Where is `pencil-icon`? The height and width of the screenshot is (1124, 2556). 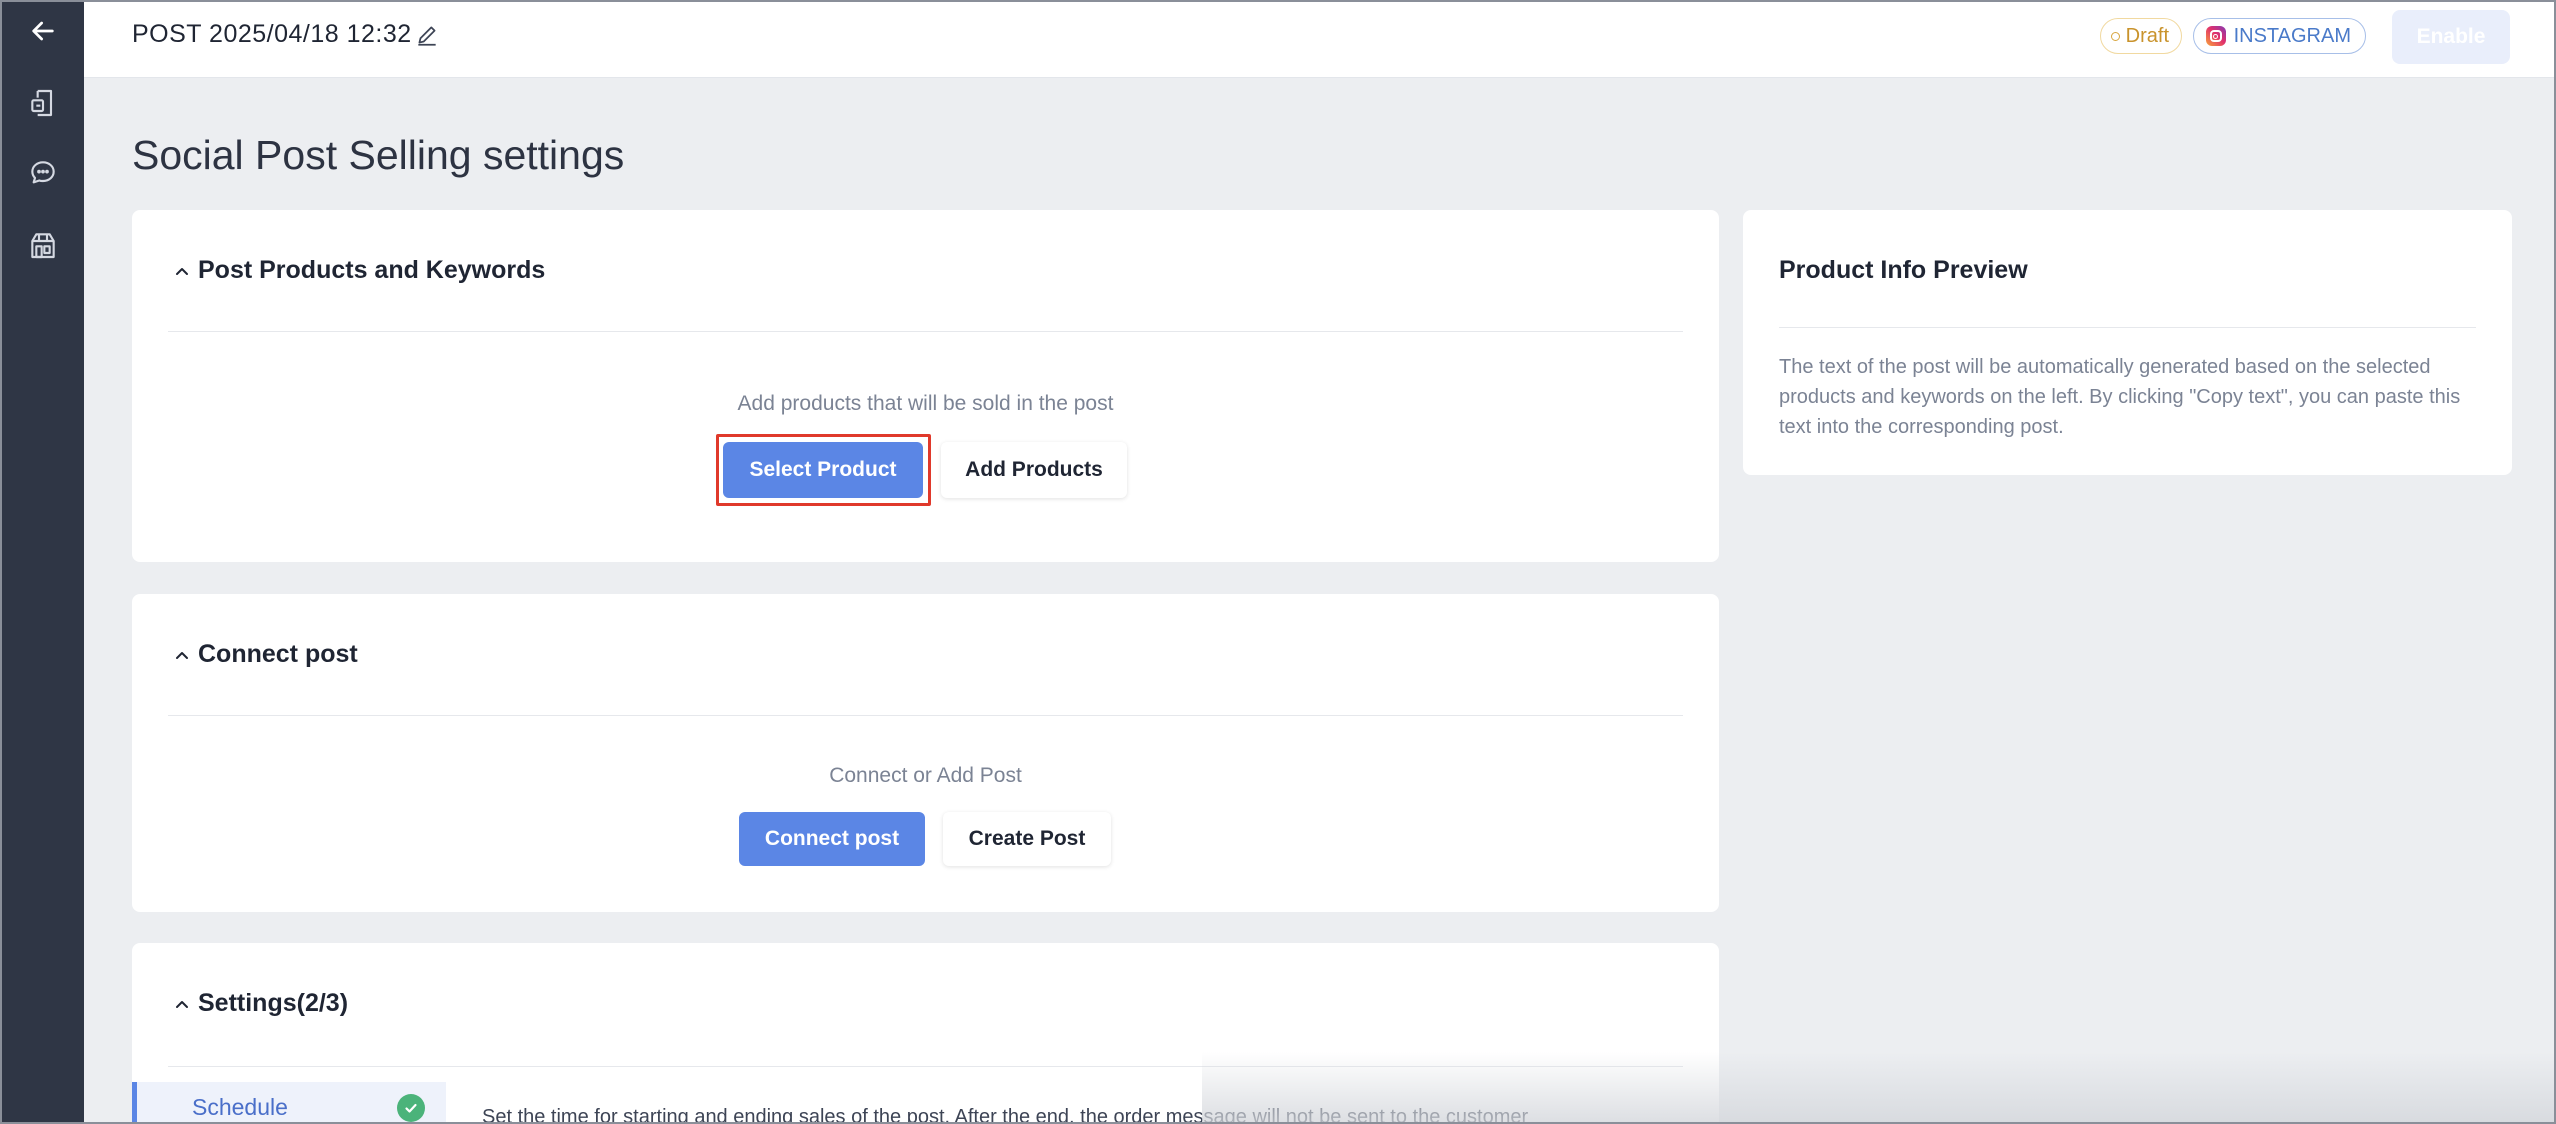 pencil-icon is located at coordinates (427, 35).